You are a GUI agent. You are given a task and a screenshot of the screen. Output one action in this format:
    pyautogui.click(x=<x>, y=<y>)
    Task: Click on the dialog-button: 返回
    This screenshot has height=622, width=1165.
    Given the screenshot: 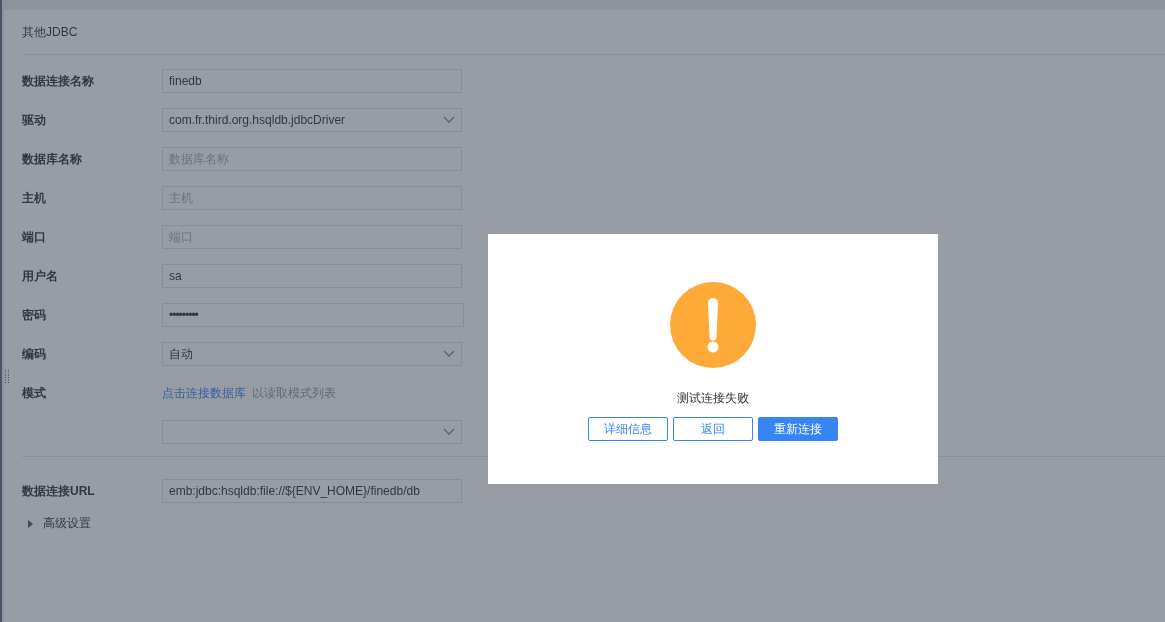 What is the action you would take?
    pyautogui.click(x=713, y=429)
    